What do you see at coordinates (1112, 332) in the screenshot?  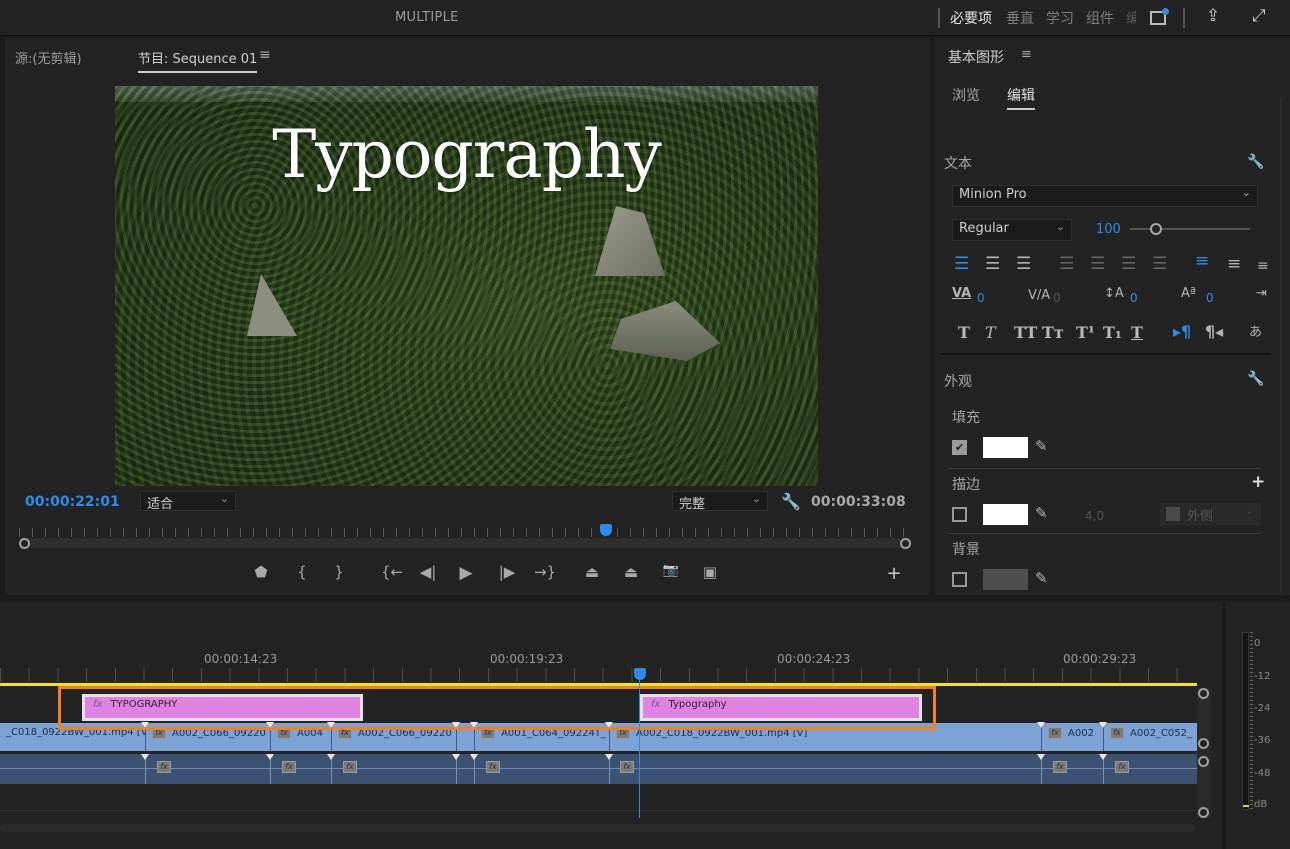 I see `subscript-button: T₁` at bounding box center [1112, 332].